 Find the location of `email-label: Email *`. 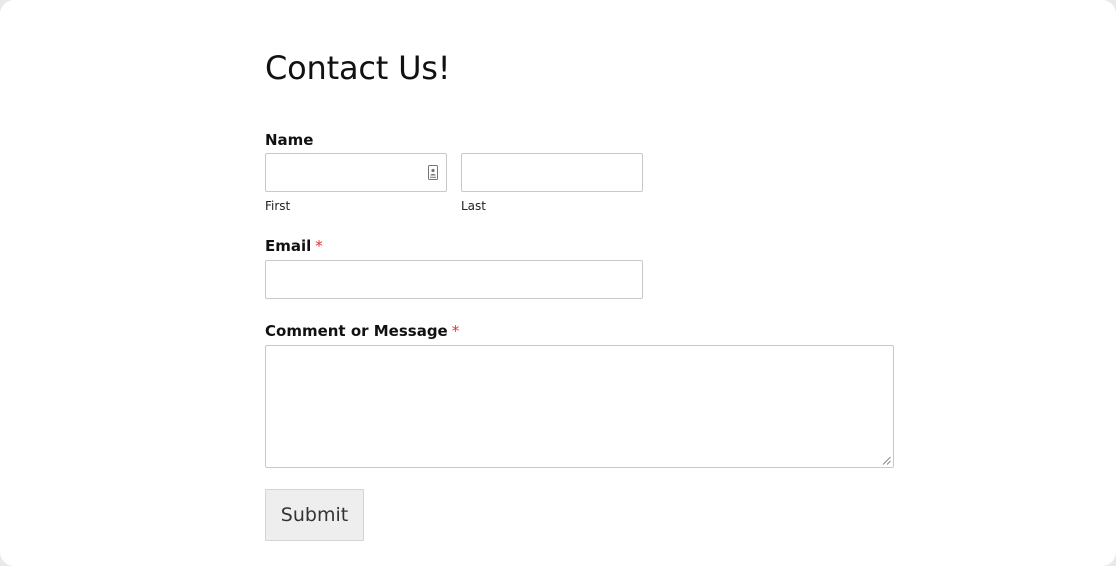

email-label: Email * is located at coordinates (294, 246).